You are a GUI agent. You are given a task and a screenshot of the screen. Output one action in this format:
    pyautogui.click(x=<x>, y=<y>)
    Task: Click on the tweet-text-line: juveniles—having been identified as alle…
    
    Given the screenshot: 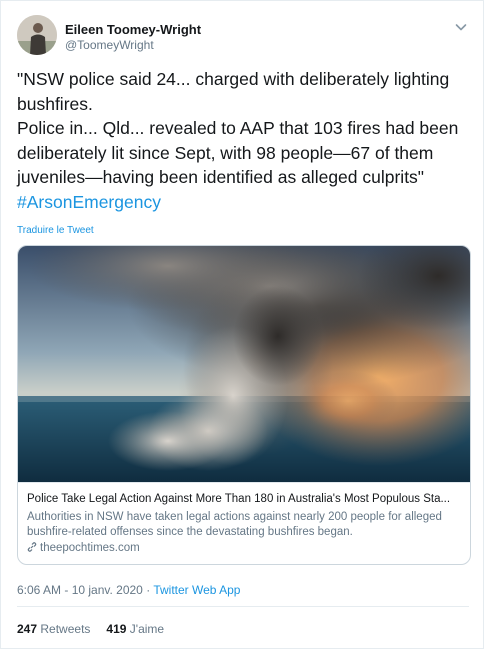 What is the action you would take?
    pyautogui.click(x=221, y=177)
    